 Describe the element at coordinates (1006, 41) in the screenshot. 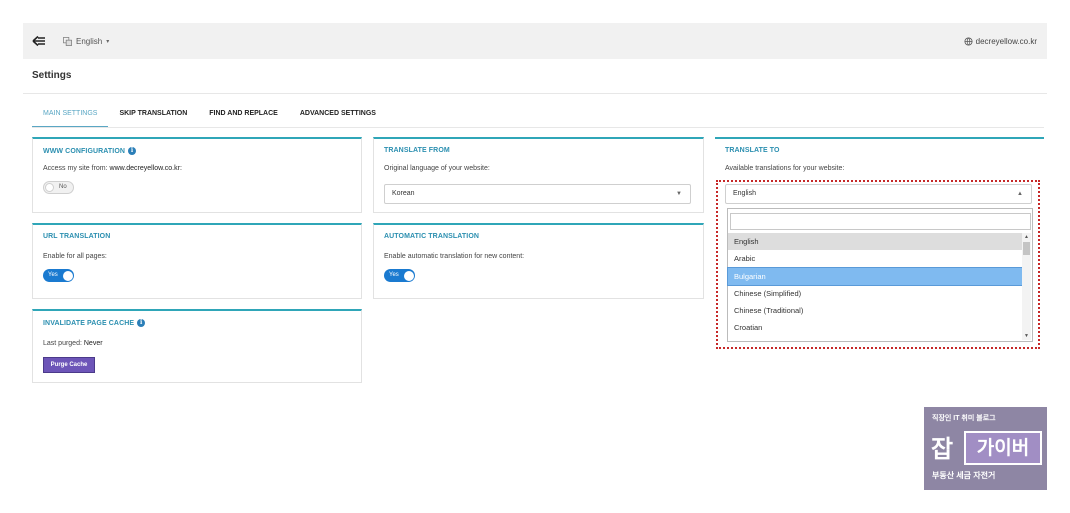

I see `site-link-label: decreyellow.co.kr` at that location.